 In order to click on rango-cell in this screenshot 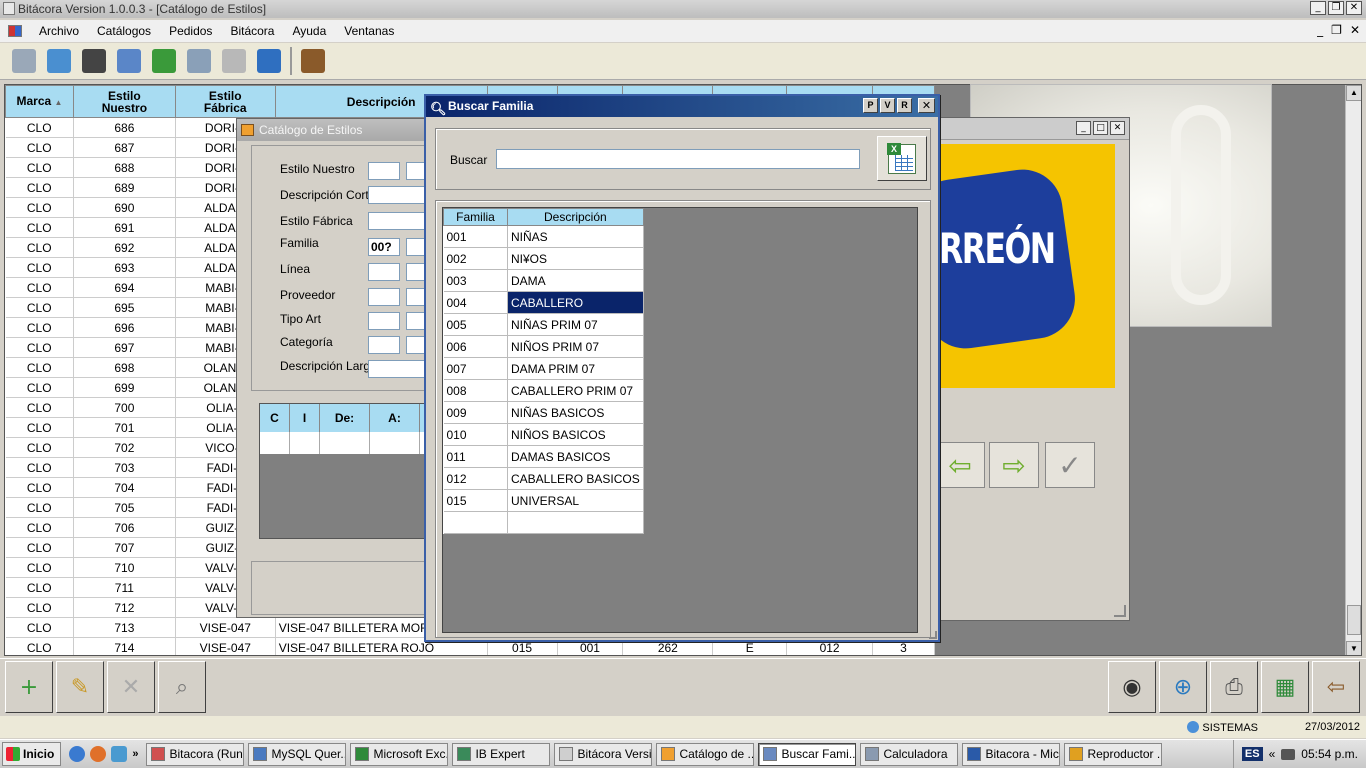, I will do `click(345, 443)`.